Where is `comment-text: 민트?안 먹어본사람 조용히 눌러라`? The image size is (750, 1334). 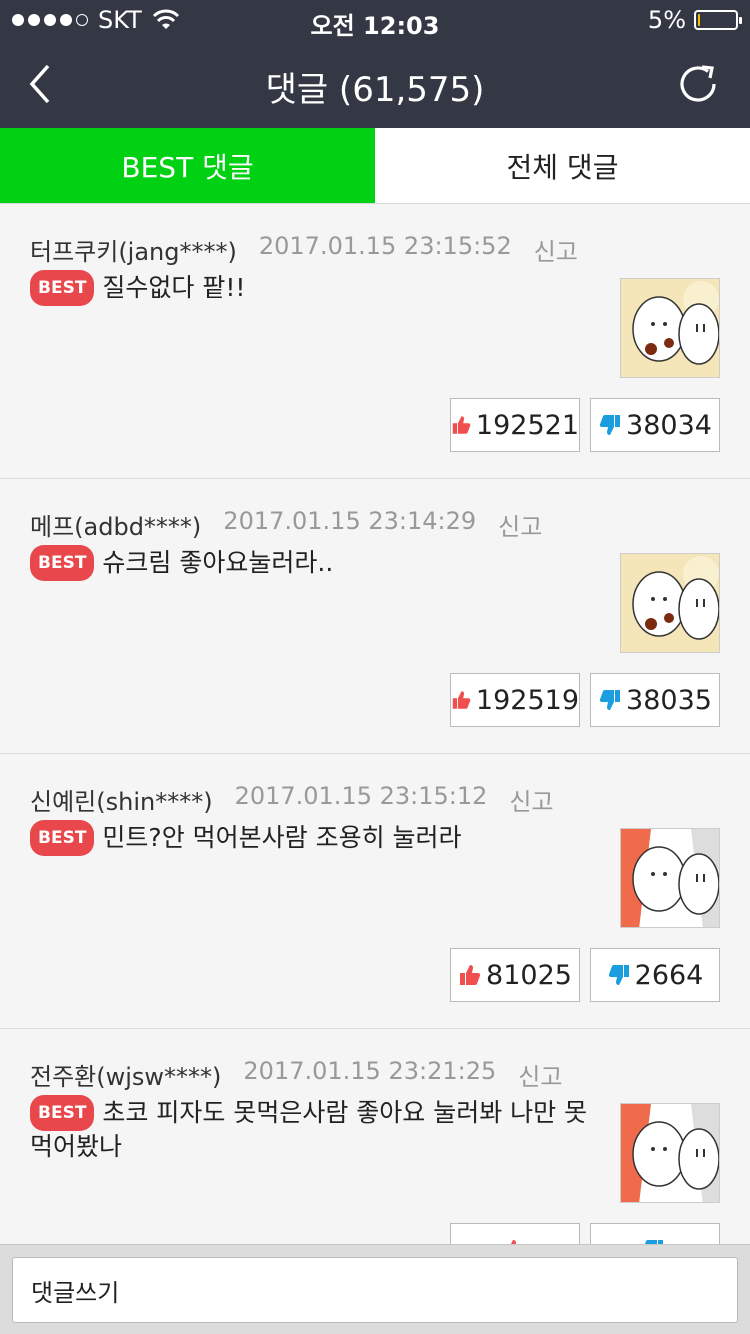 comment-text: 민트?안 먹어본사람 조용히 눌러라 is located at coordinates (282, 837).